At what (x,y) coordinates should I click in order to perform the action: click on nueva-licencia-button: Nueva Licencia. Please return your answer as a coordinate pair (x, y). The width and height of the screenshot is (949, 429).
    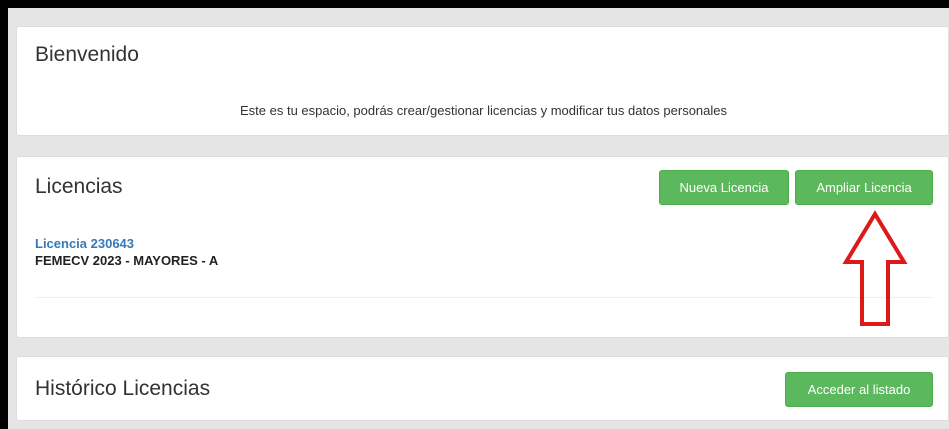
    Looking at the image, I should click on (724, 187).